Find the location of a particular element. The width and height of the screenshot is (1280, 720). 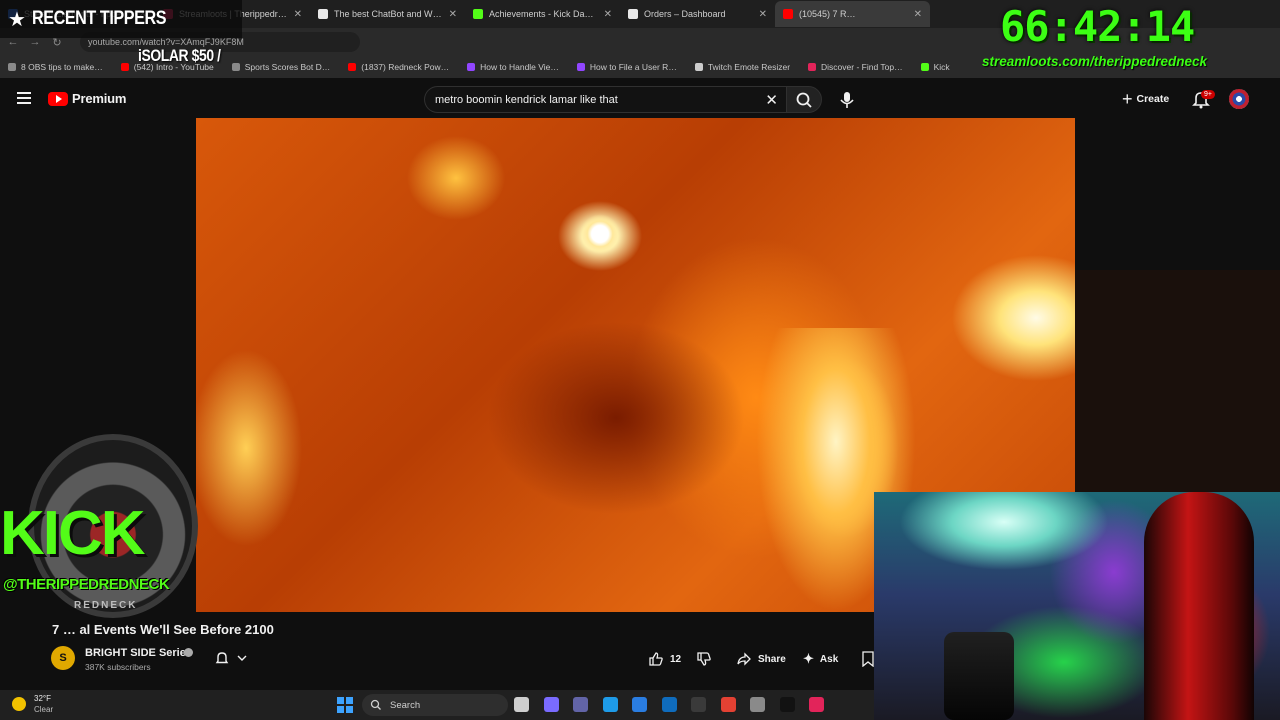

streamloots-url: streamloots.com/therippedredneck is located at coordinates (1095, 61).